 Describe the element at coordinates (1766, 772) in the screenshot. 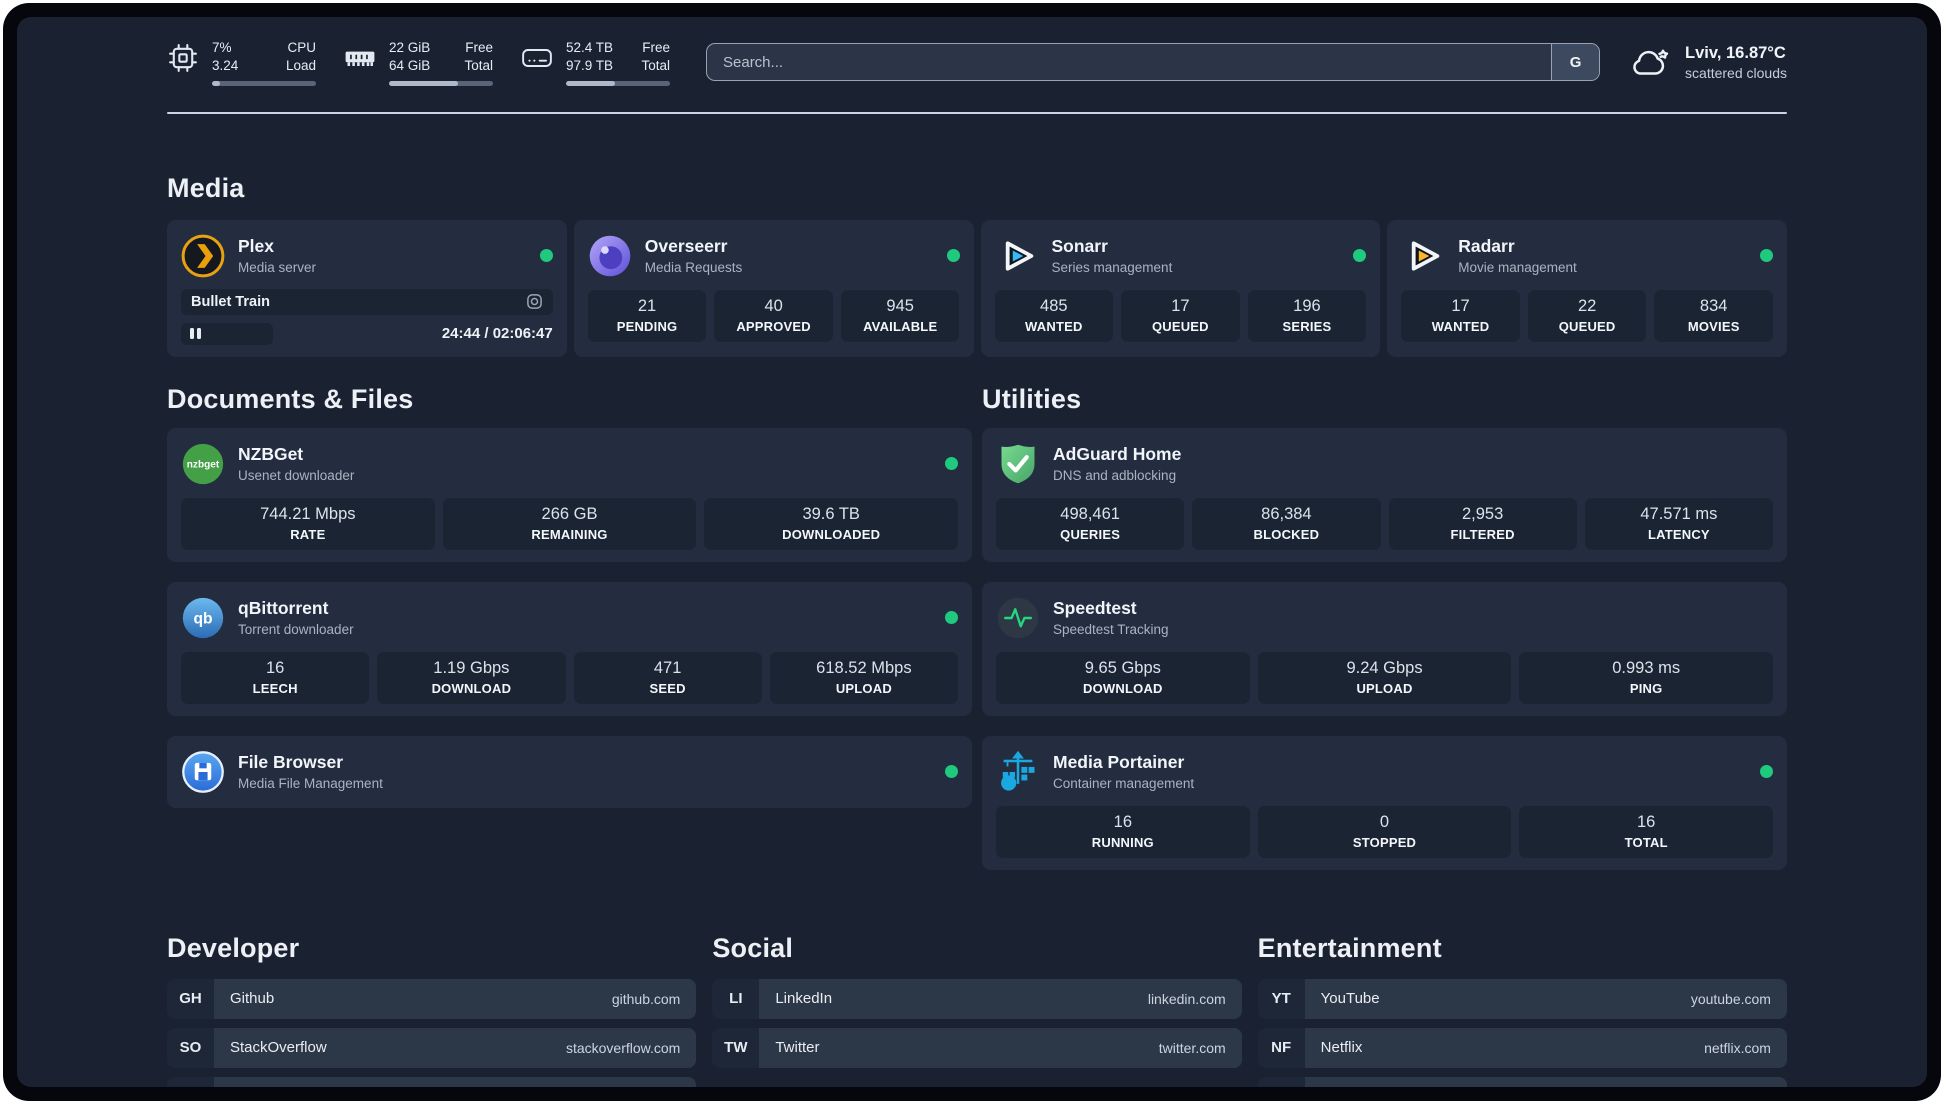

I see `portainer-status-dot` at that location.